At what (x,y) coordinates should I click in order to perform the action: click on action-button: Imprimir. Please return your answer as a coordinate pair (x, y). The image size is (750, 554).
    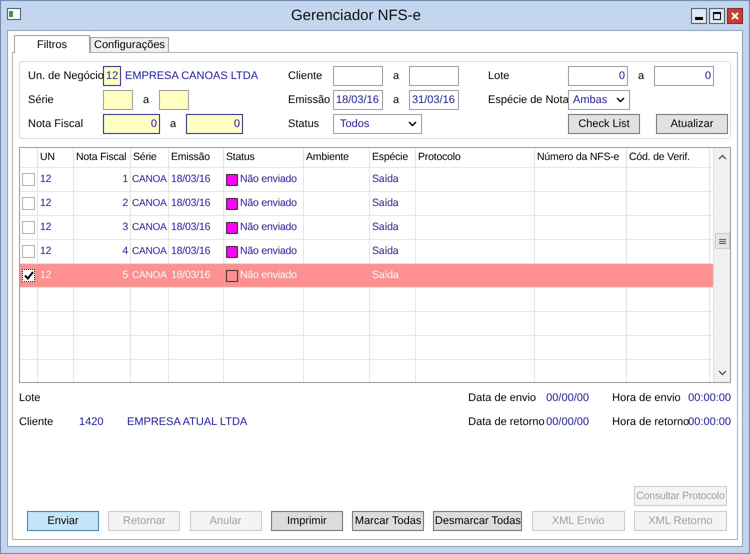
    Looking at the image, I should click on (306, 521).